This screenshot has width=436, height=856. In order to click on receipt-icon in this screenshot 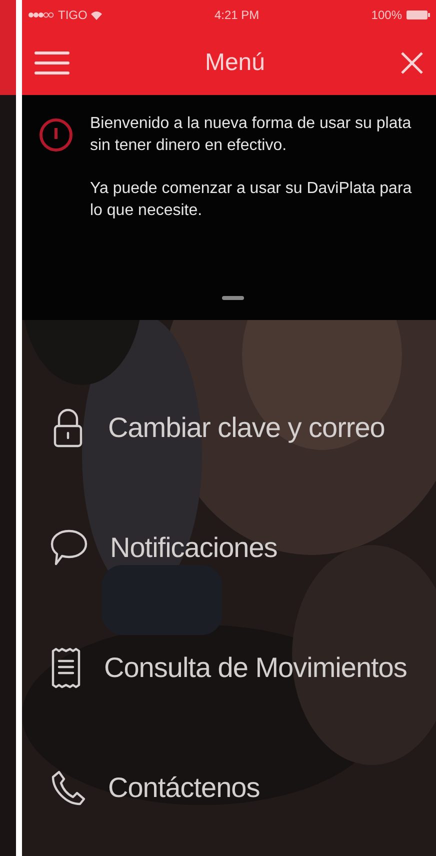, I will do `click(66, 668)`.